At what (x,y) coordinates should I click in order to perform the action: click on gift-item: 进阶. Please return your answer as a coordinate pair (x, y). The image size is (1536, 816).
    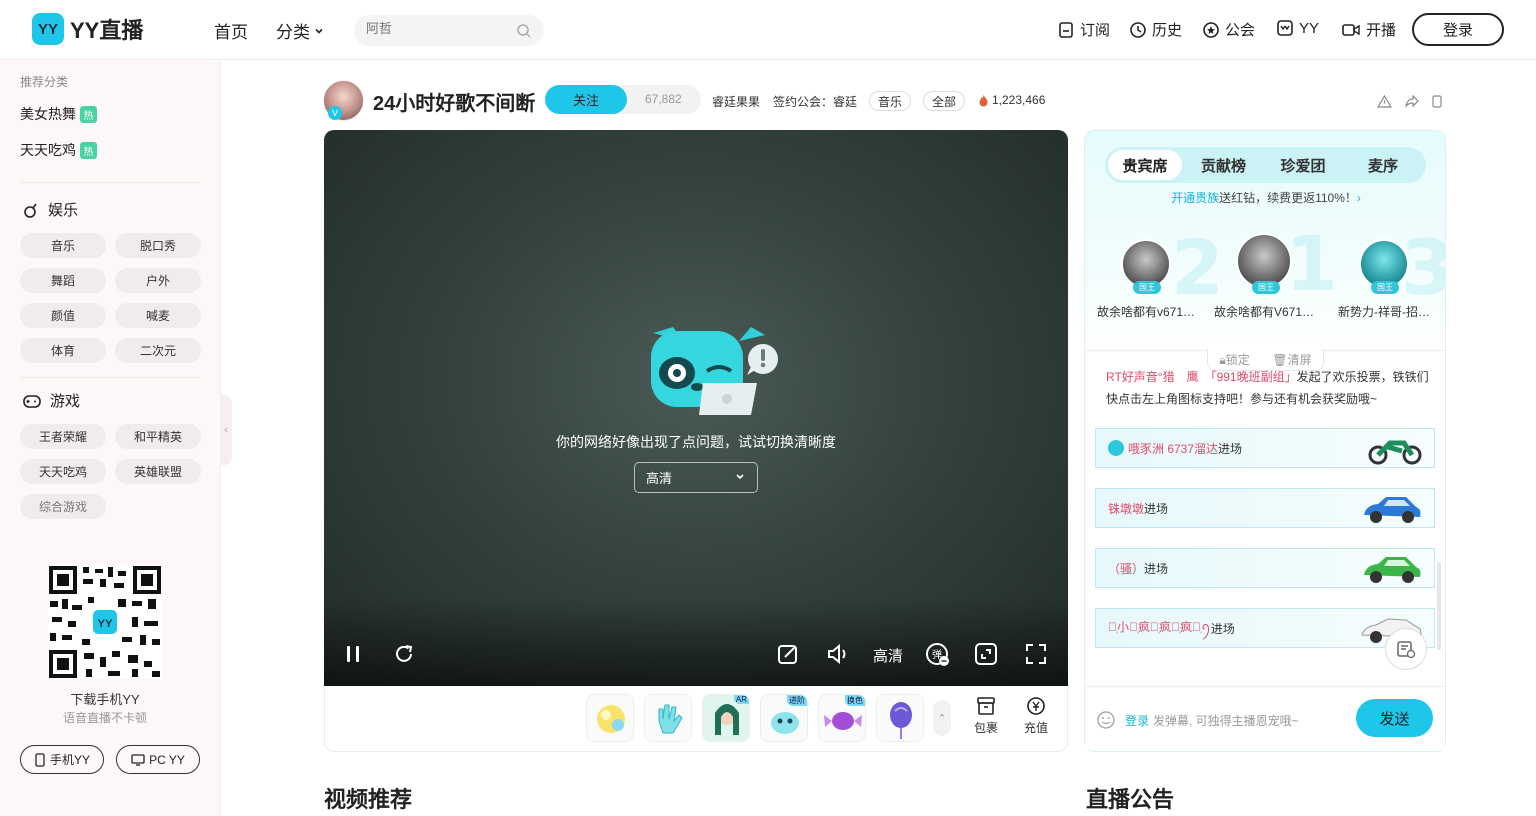
    Looking at the image, I should click on (784, 718).